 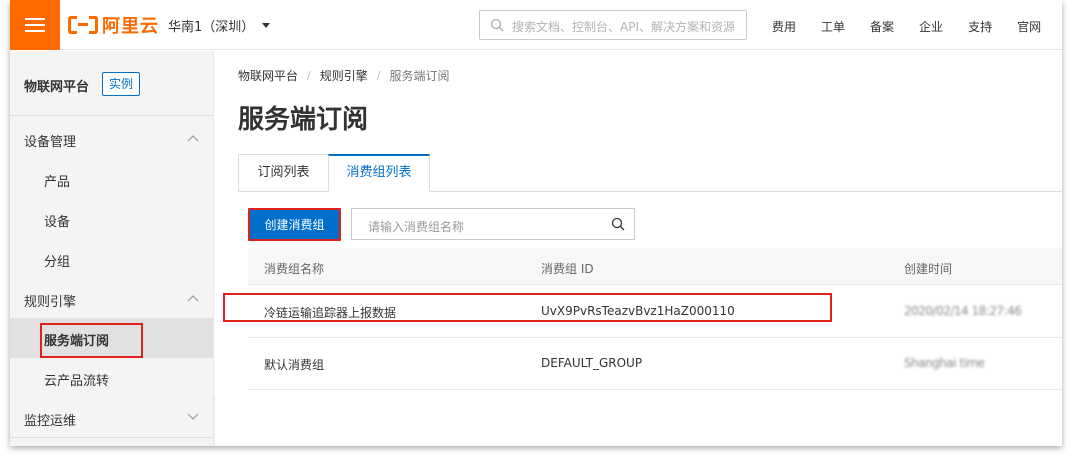 What do you see at coordinates (266, 25) in the screenshot?
I see `caret-down-icon` at bounding box center [266, 25].